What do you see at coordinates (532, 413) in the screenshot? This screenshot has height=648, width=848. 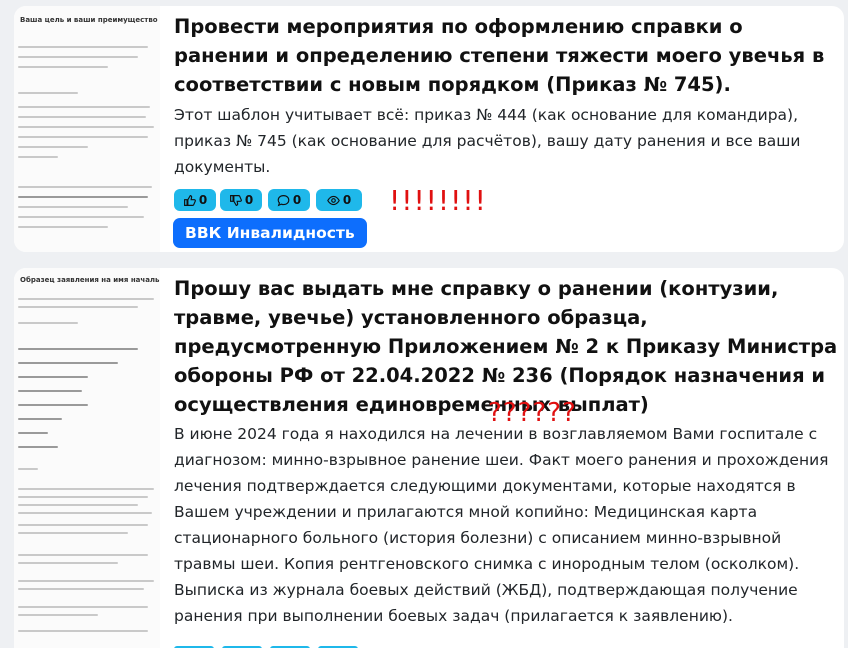 I see `question-annotation: ??????` at bounding box center [532, 413].